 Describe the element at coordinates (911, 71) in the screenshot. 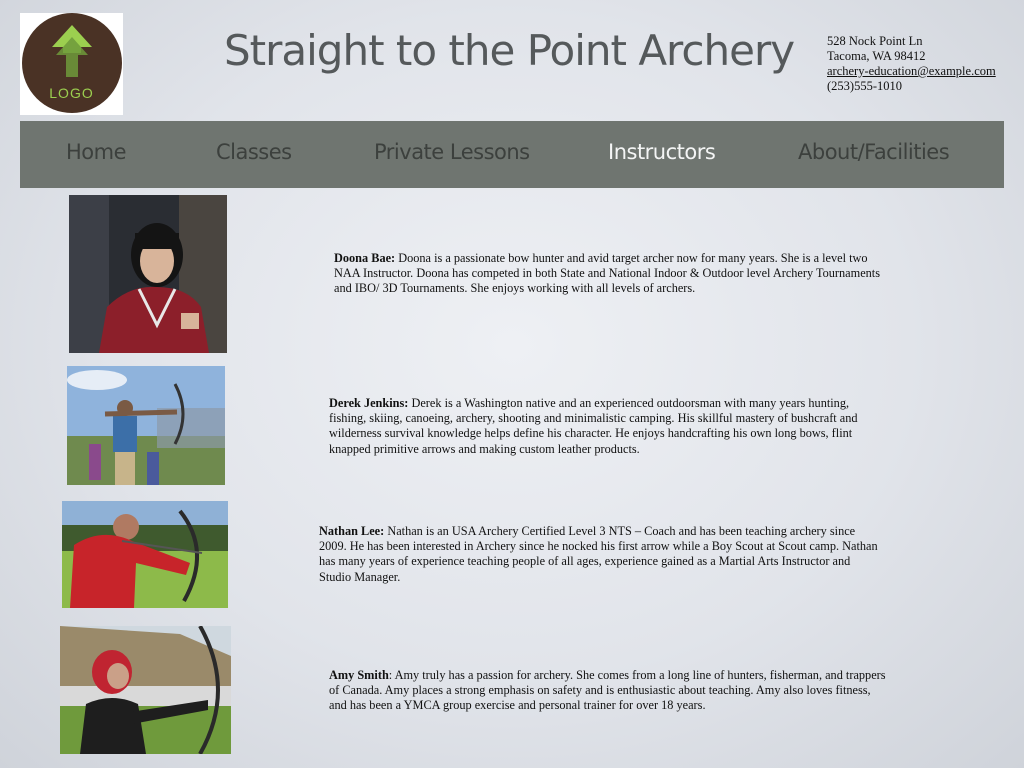

I see `contact-email-link: archery-education@example.com` at that location.